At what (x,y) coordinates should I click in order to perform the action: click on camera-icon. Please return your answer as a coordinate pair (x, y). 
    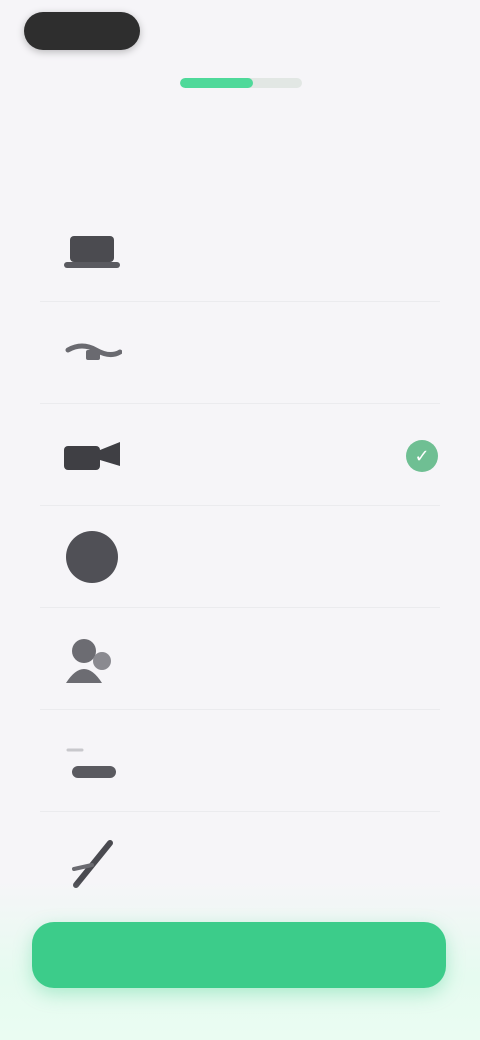
    Looking at the image, I should click on (92, 455).